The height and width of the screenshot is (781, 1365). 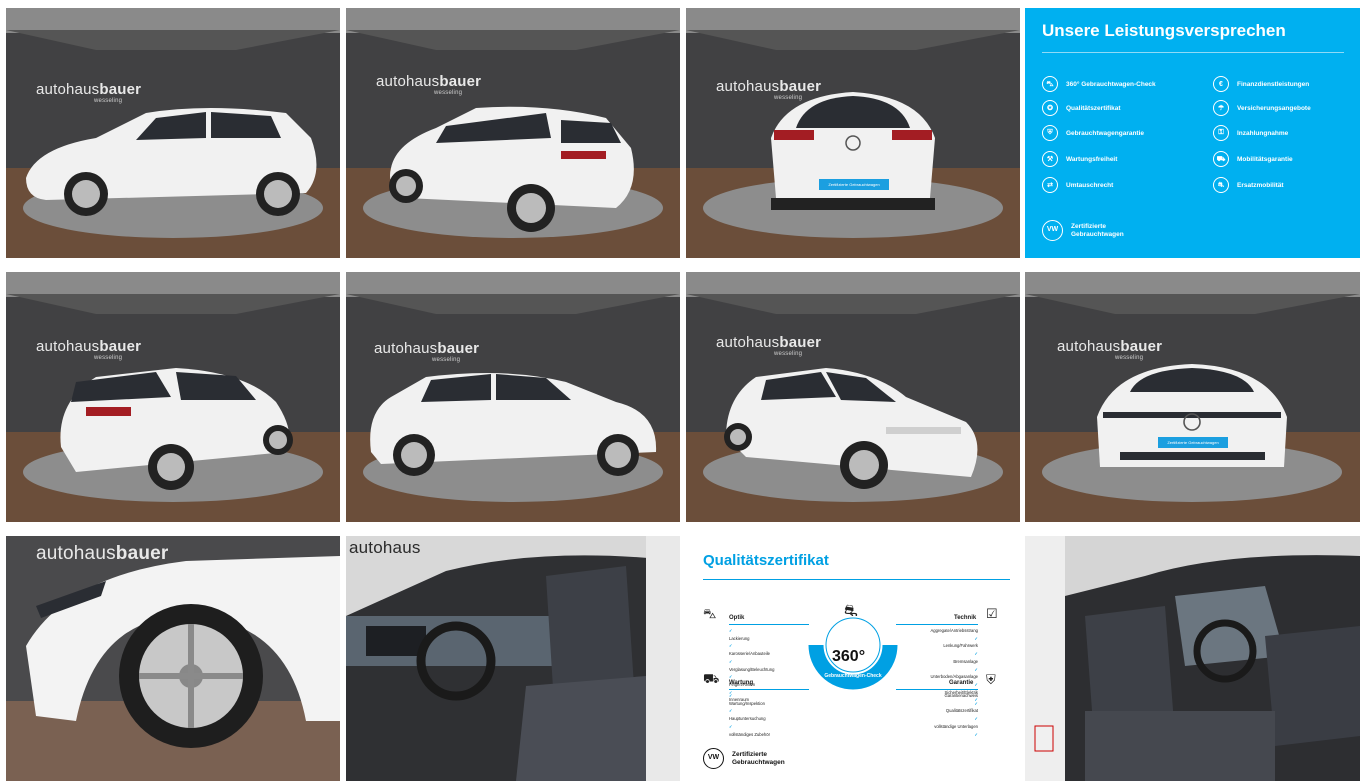 I want to click on car-side-left-image, so click(x=173, y=133).